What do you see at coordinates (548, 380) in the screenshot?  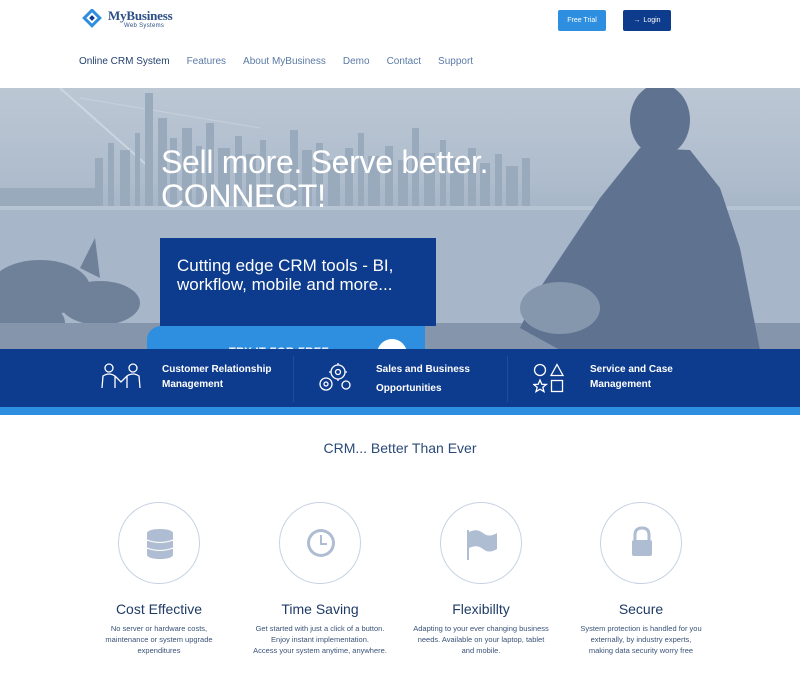 I see `shapes-icon` at bounding box center [548, 380].